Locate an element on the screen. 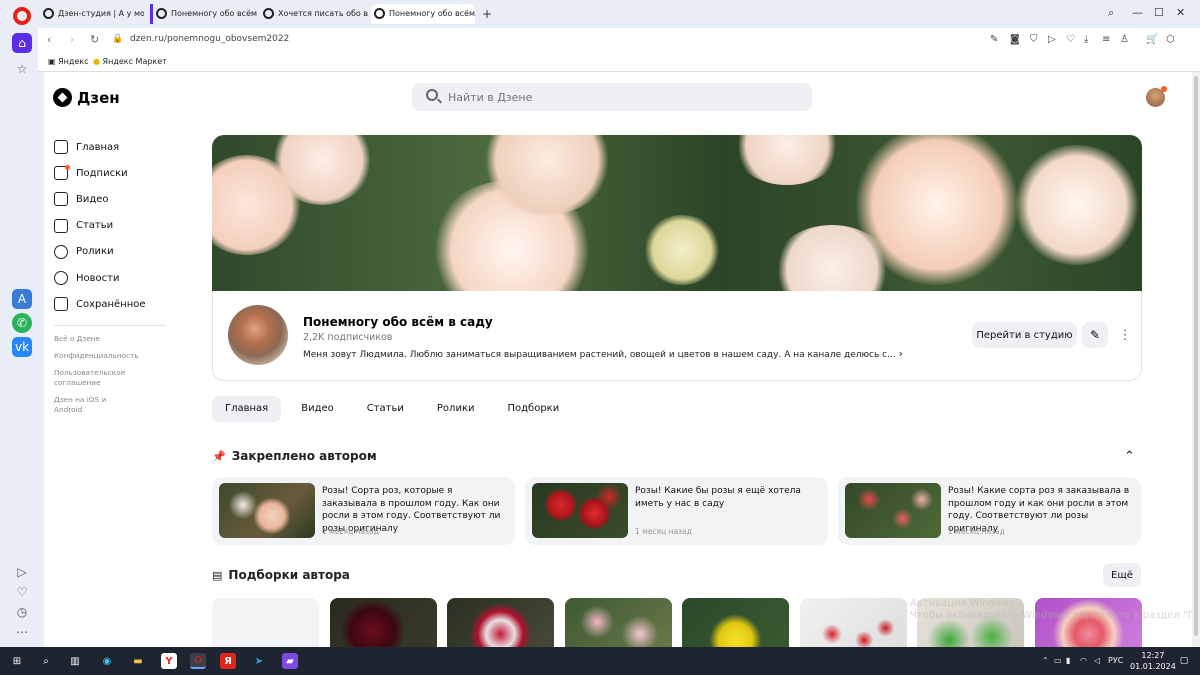 Image resolution: width=1200 pixels, height=675 pixels. footer-link-about: Всё о Дзене is located at coordinates (94, 339).